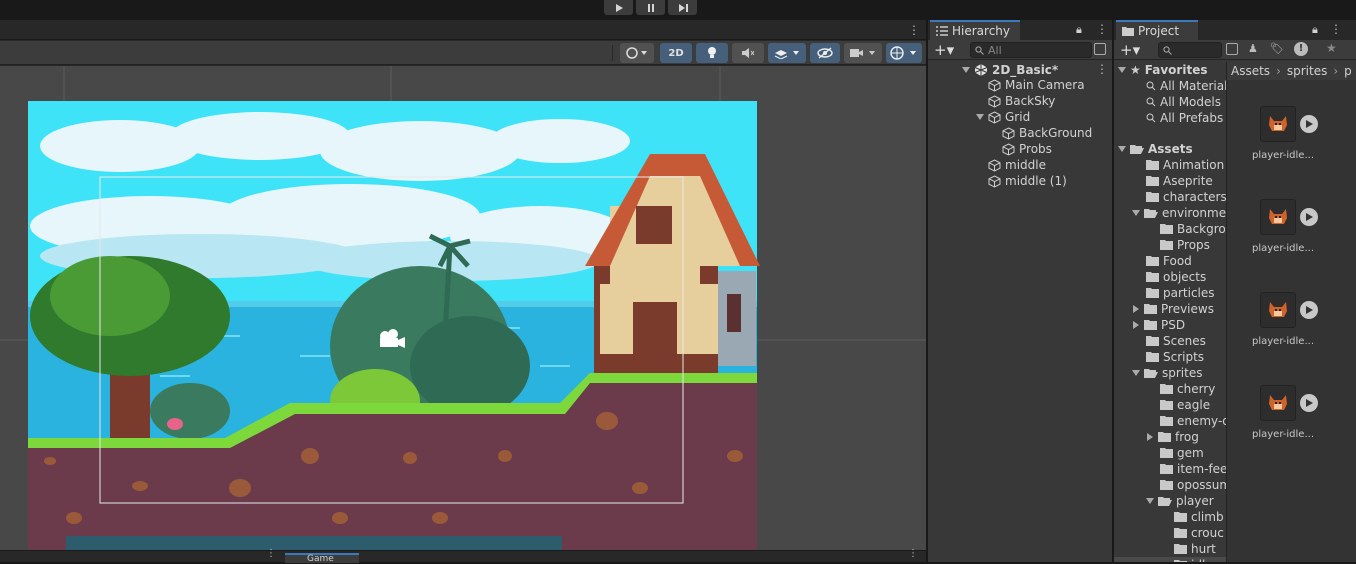 The height and width of the screenshot is (564, 1356). Describe the element at coordinates (1199, 517) in the screenshot. I see `folder-item: climb` at that location.